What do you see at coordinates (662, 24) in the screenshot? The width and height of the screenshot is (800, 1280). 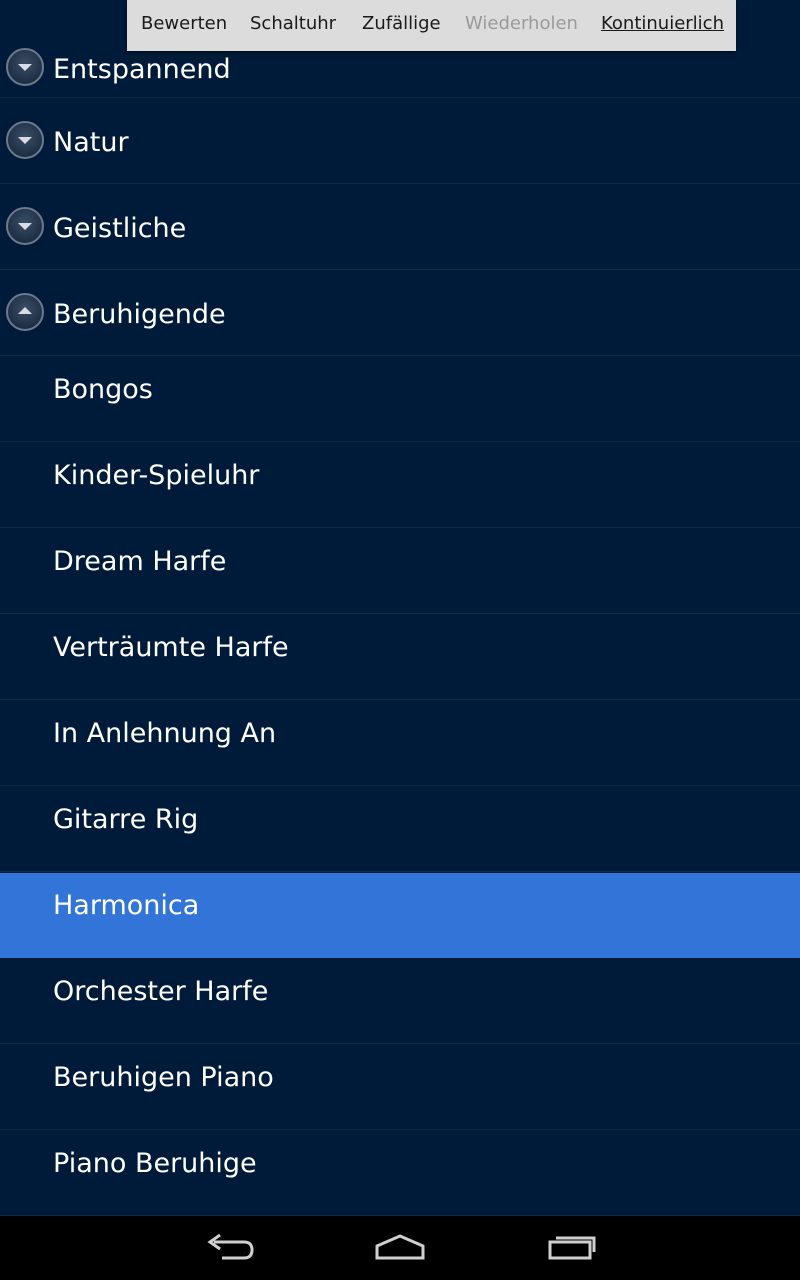 I see `menu-item-kontinuierlich: Kontinuierlich` at bounding box center [662, 24].